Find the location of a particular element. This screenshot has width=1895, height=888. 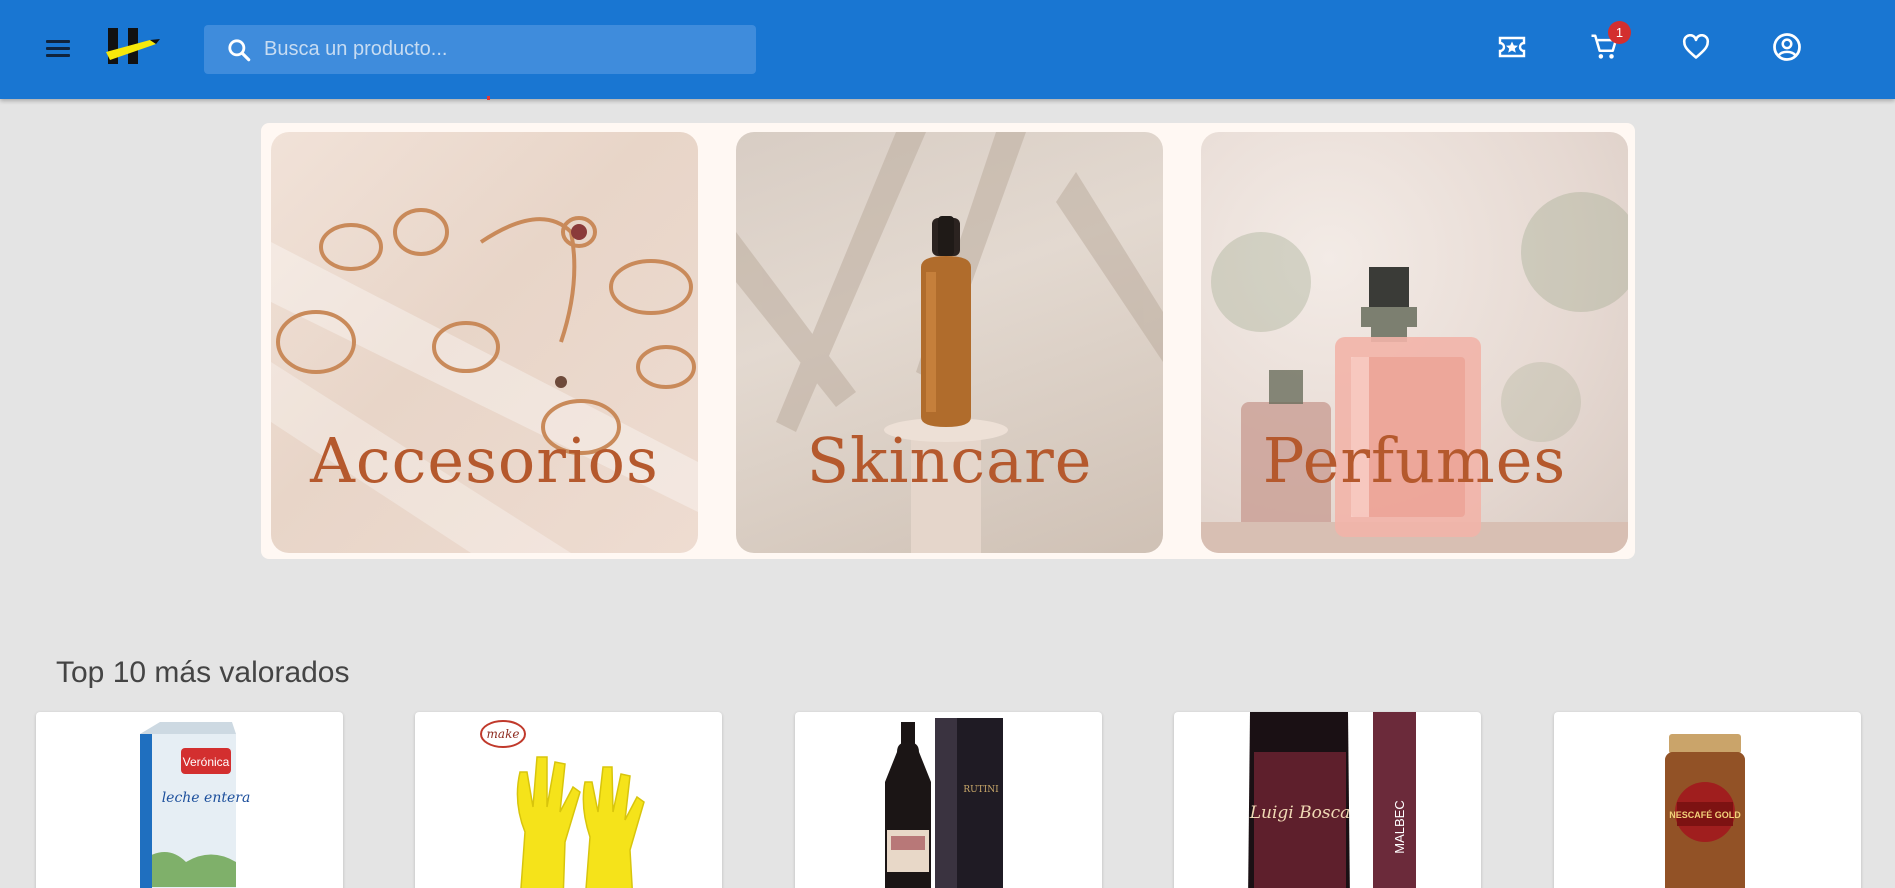

milk-carton-image: Verónica leche entera is located at coordinates (195, 805).